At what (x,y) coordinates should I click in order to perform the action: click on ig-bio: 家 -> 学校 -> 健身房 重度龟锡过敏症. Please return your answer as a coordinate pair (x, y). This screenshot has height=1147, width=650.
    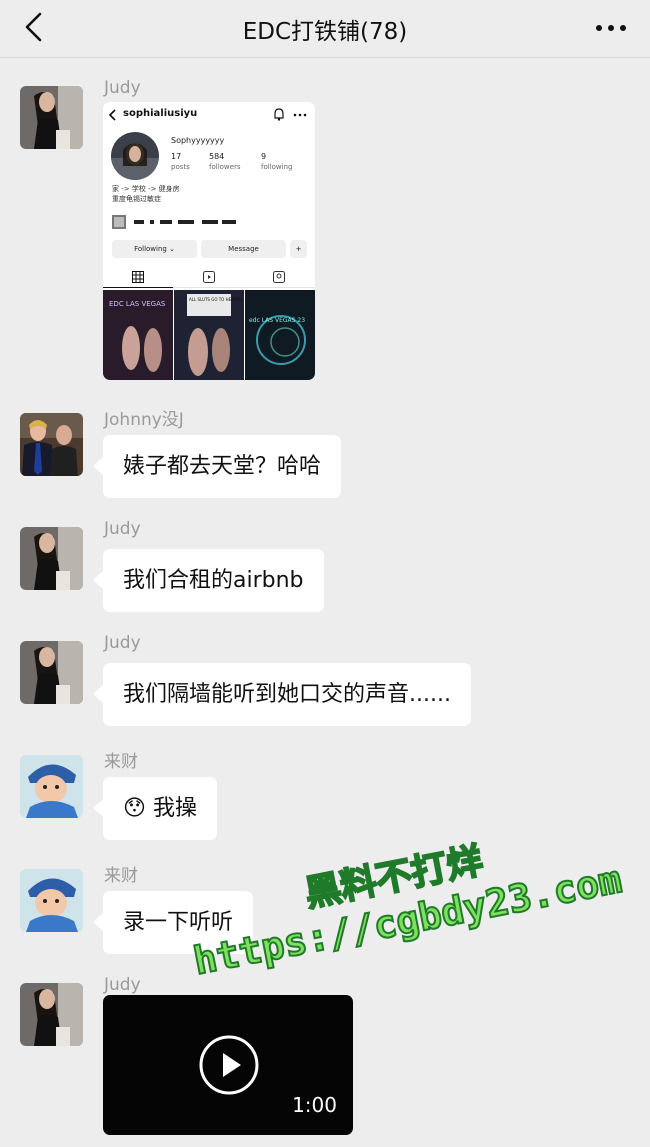
    Looking at the image, I should click on (146, 194).